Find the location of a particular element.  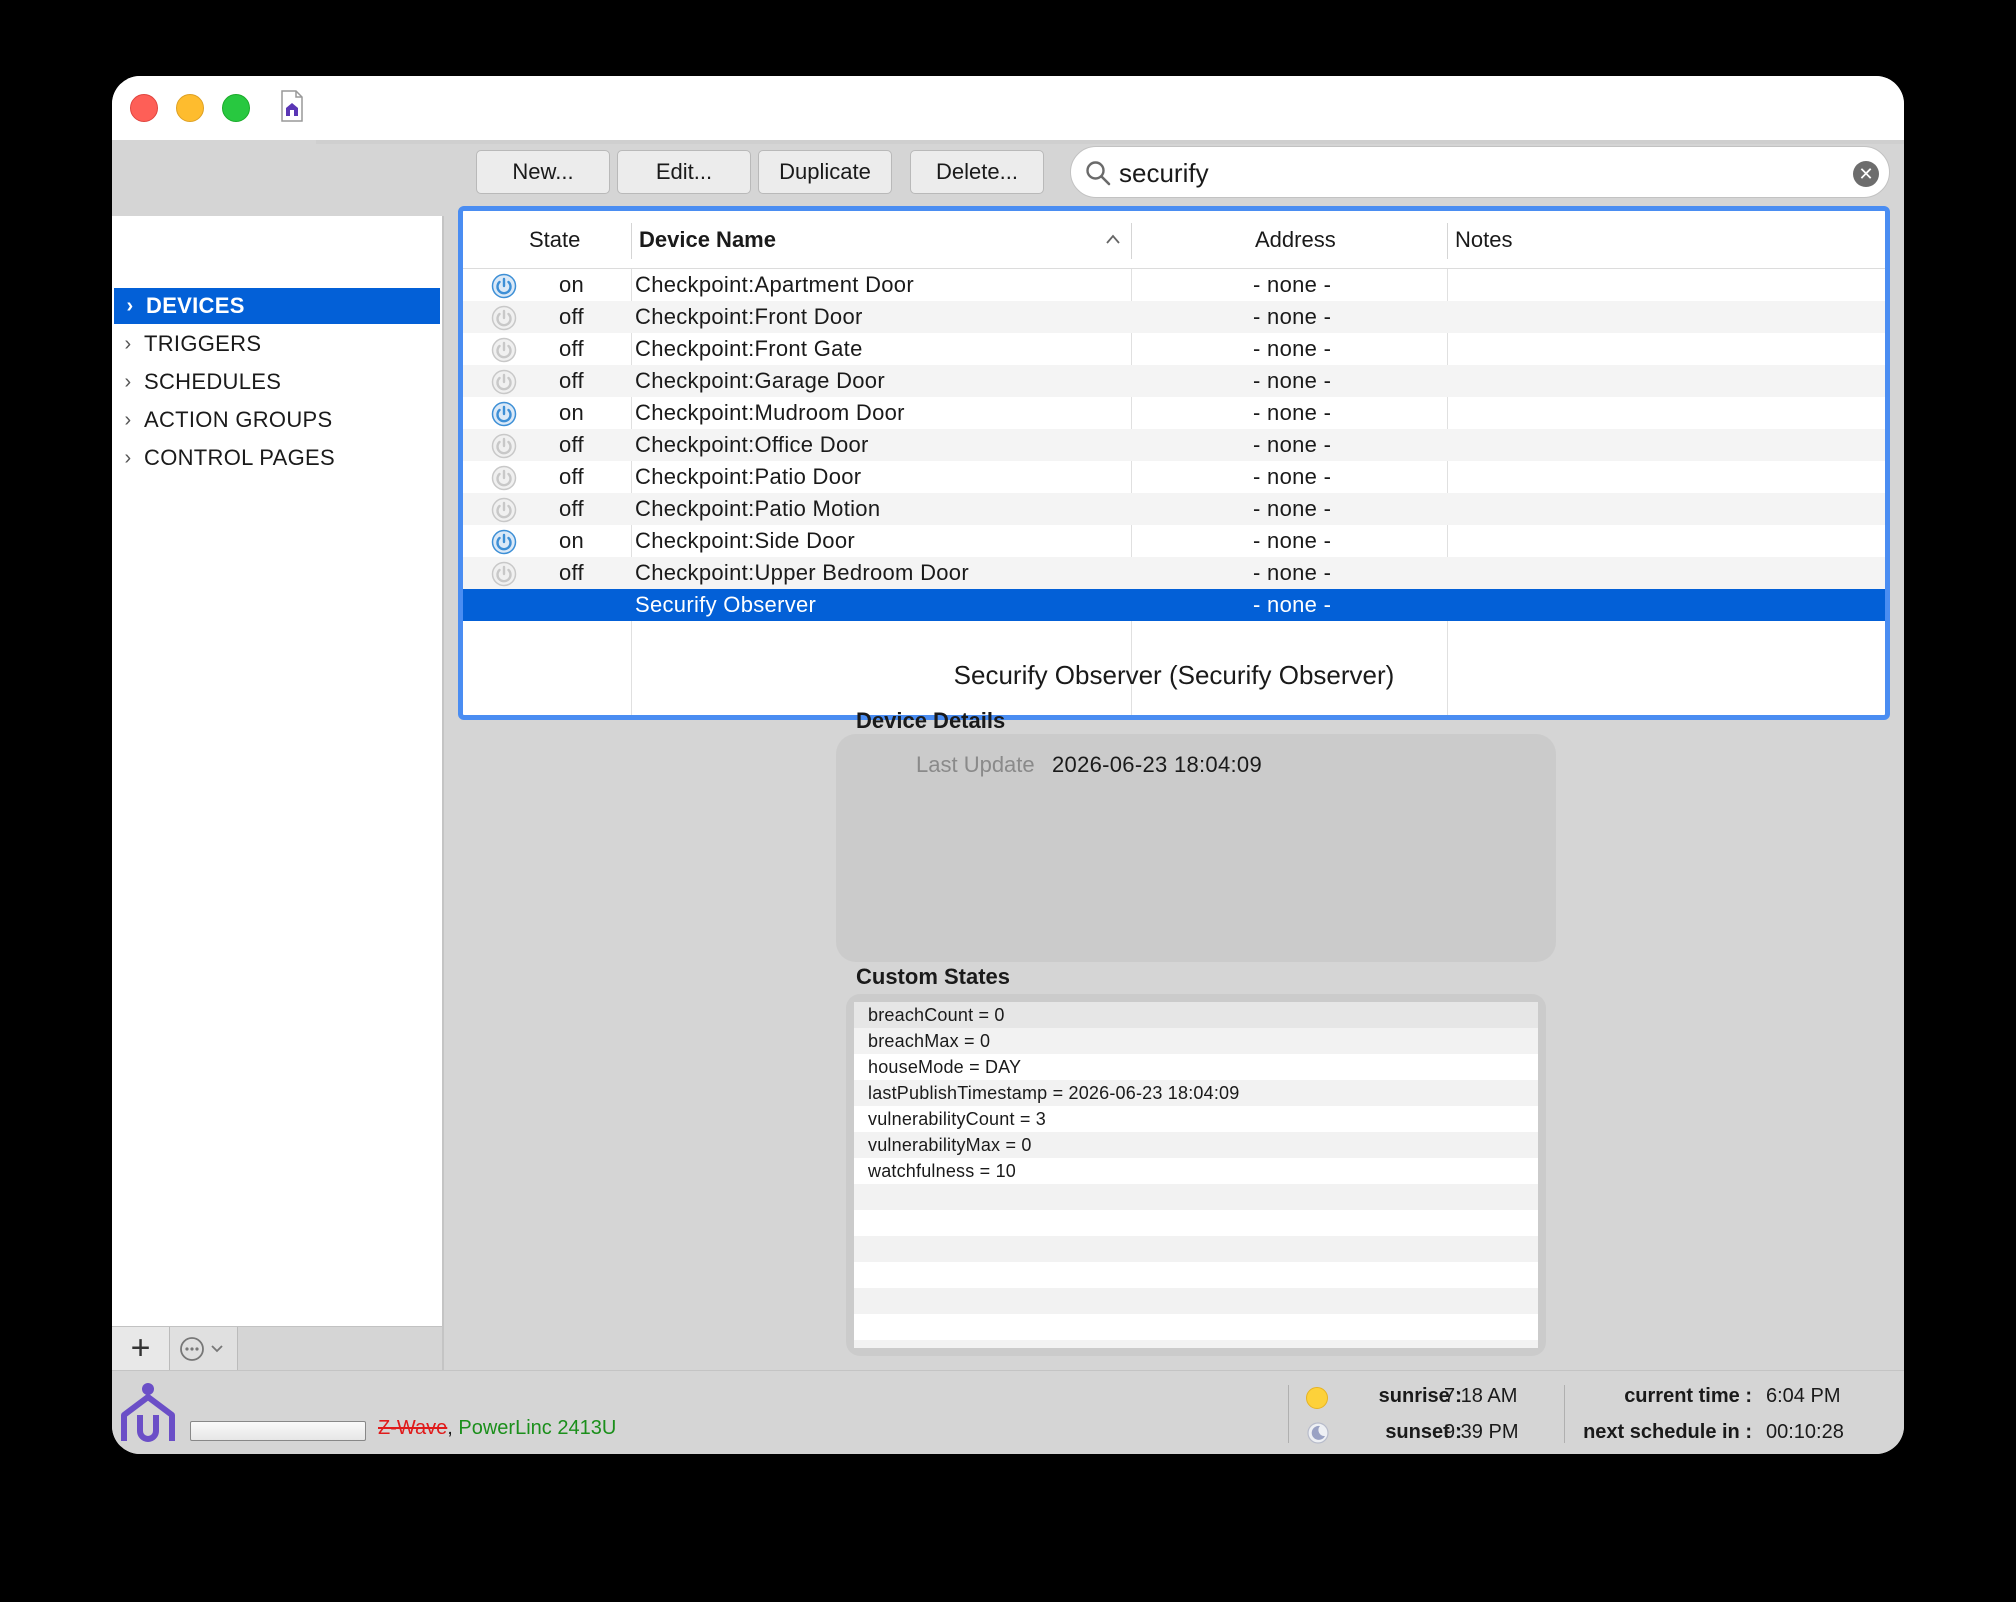

device-name-cell: Securify Observer is located at coordinates (726, 604).